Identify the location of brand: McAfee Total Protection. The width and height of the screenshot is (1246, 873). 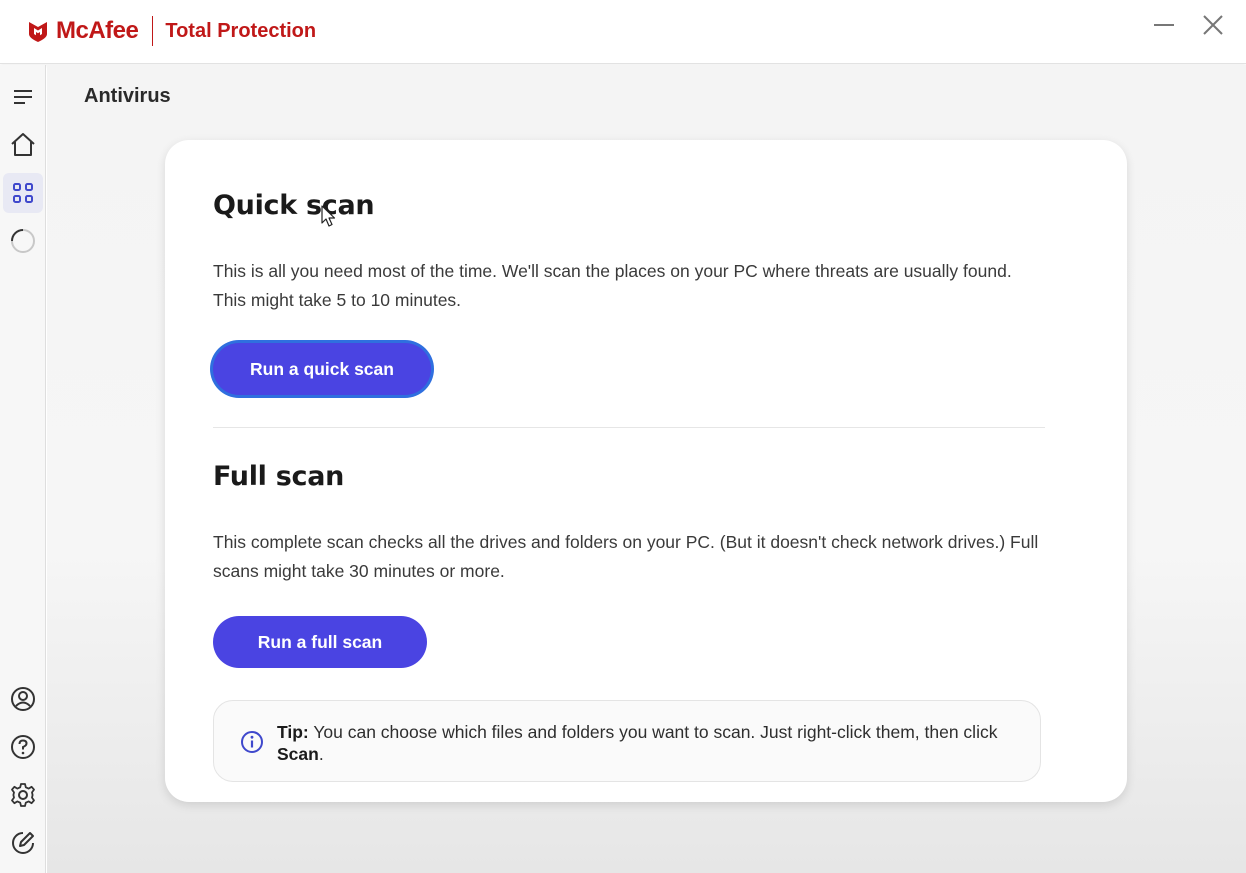
(171, 31).